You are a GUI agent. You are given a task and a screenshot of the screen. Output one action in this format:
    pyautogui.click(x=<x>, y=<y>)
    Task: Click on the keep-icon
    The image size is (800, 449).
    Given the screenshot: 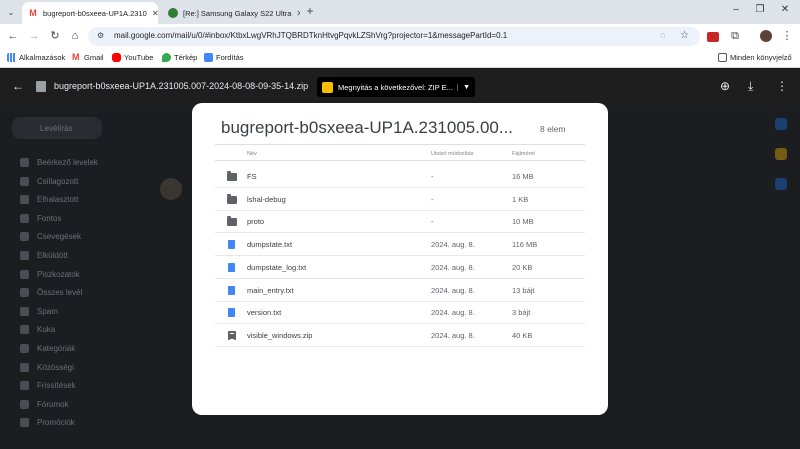 What is the action you would take?
    pyautogui.click(x=781, y=154)
    